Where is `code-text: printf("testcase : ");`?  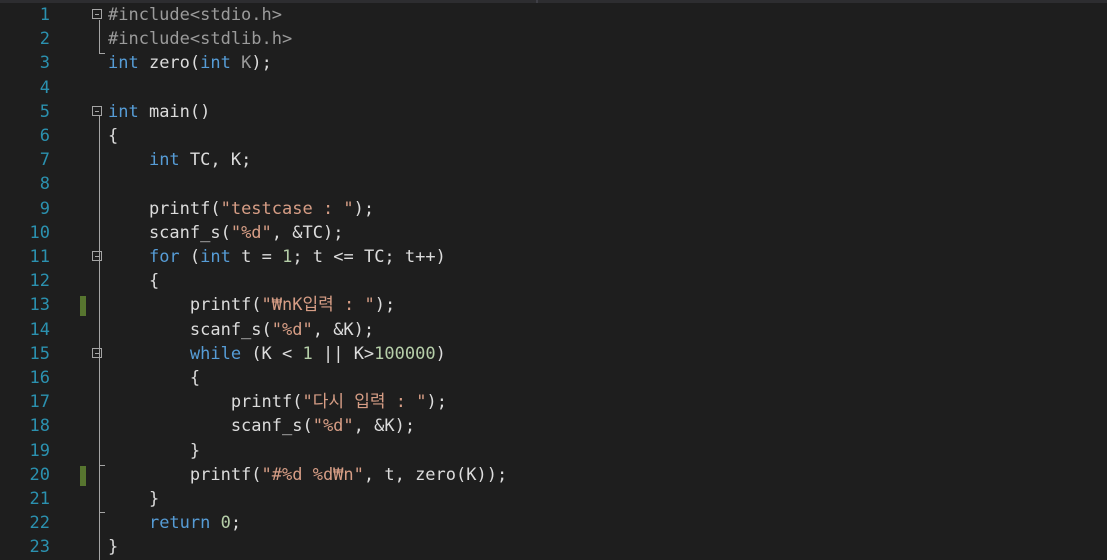
code-text: printf("testcase : "); is located at coordinates (241, 209).